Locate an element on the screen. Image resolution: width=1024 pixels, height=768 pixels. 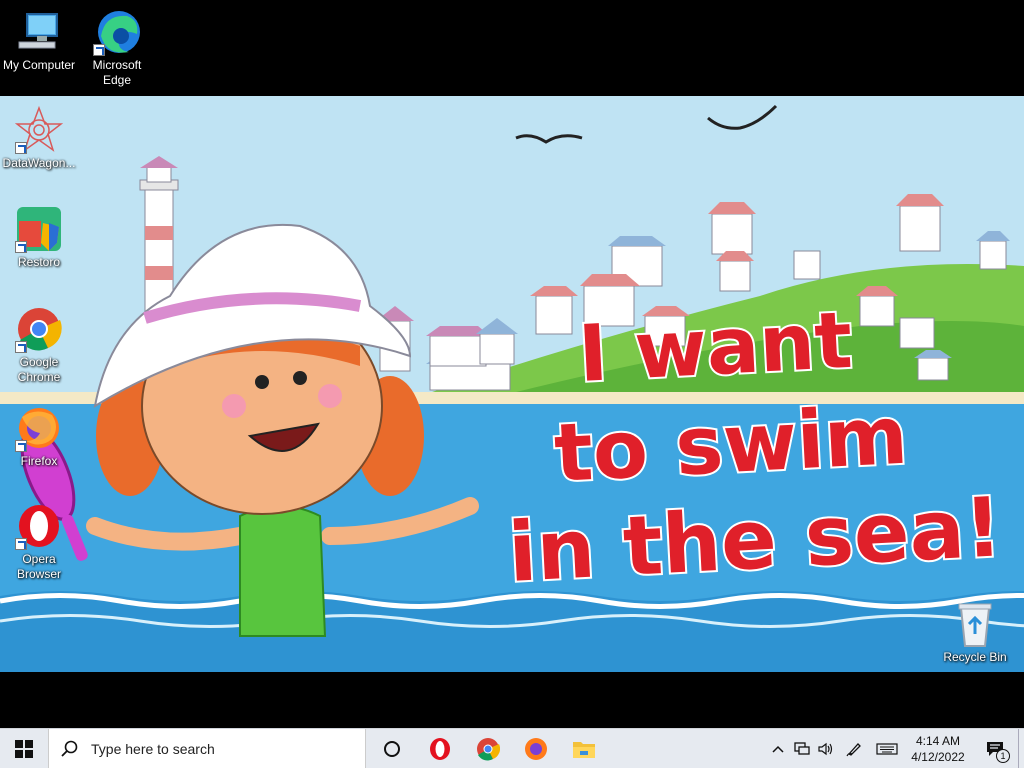
network-icon is located at coordinates (802, 748).